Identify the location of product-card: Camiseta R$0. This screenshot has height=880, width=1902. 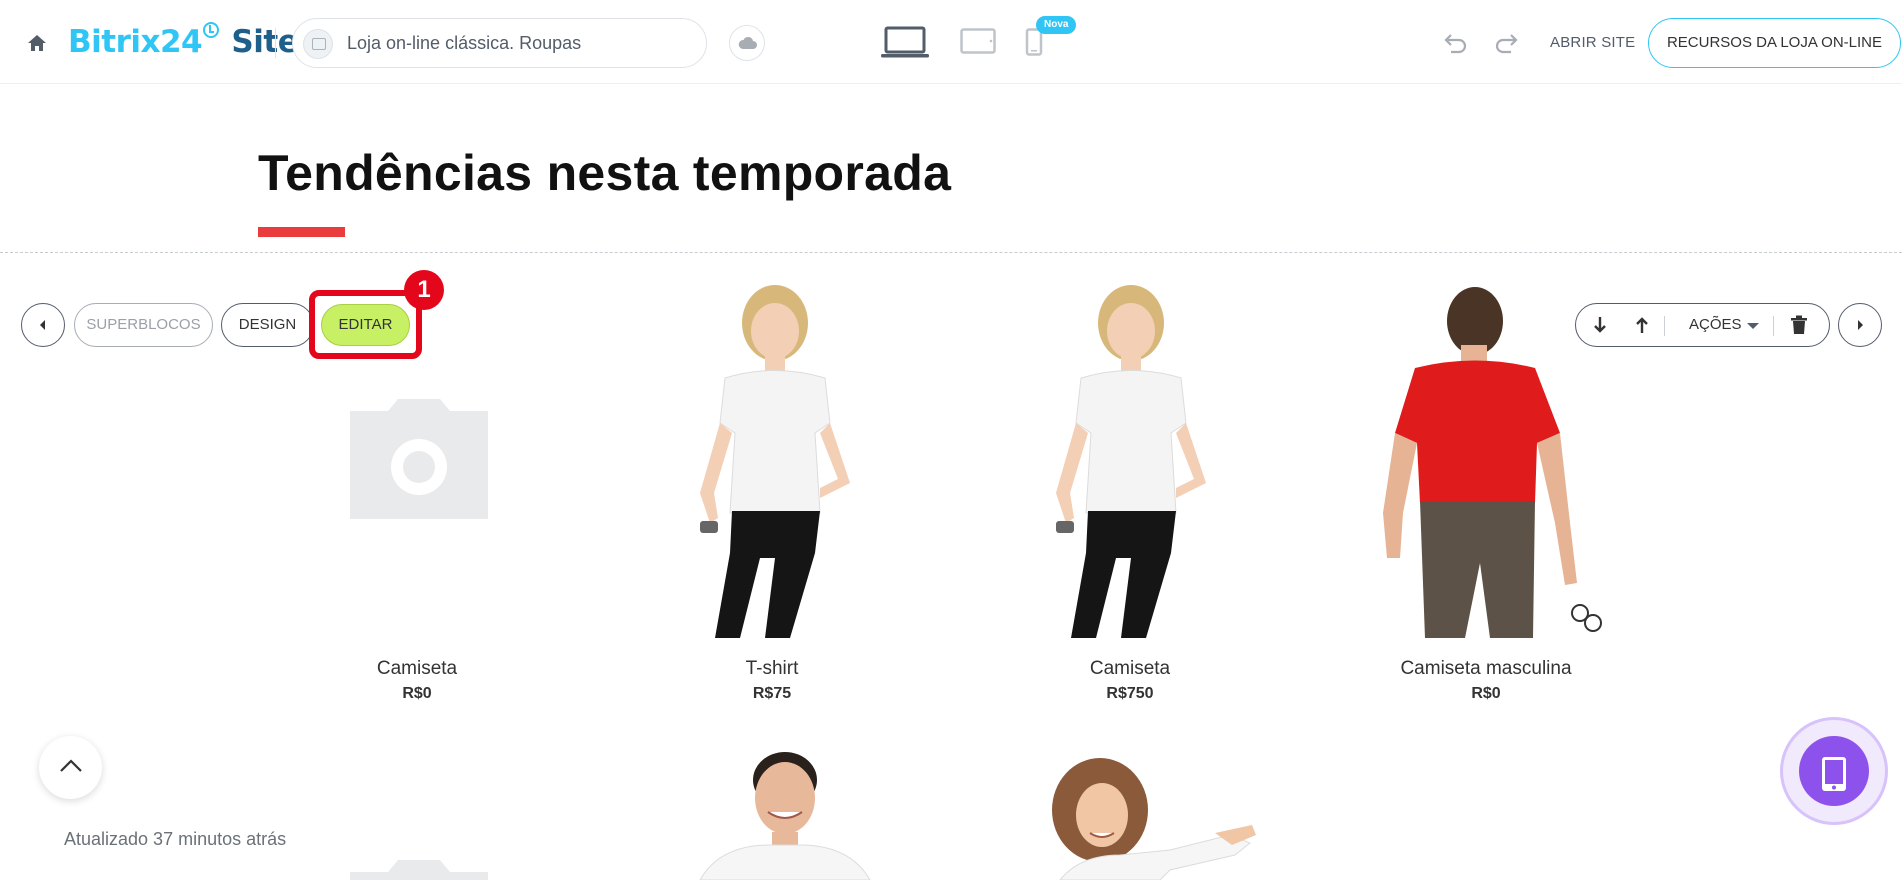
(417, 680).